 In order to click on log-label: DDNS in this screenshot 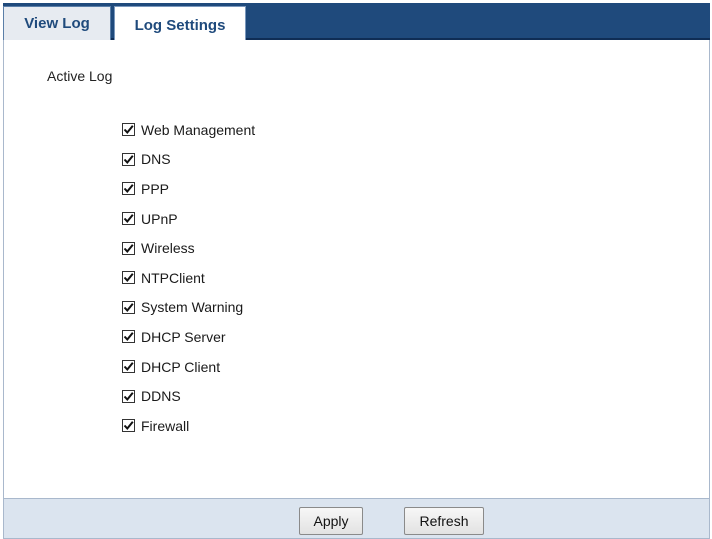, I will do `click(161, 396)`.